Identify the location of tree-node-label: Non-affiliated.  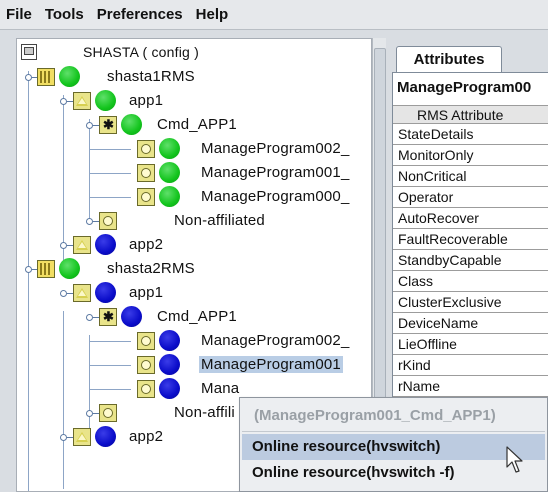
(219, 220).